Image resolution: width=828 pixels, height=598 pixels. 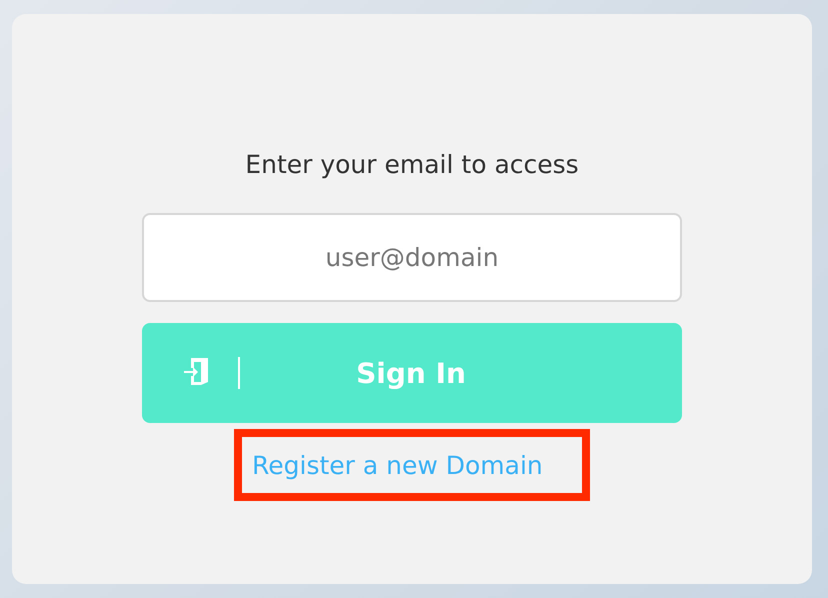 What do you see at coordinates (412, 257) in the screenshot?
I see `email-field: user@domain` at bounding box center [412, 257].